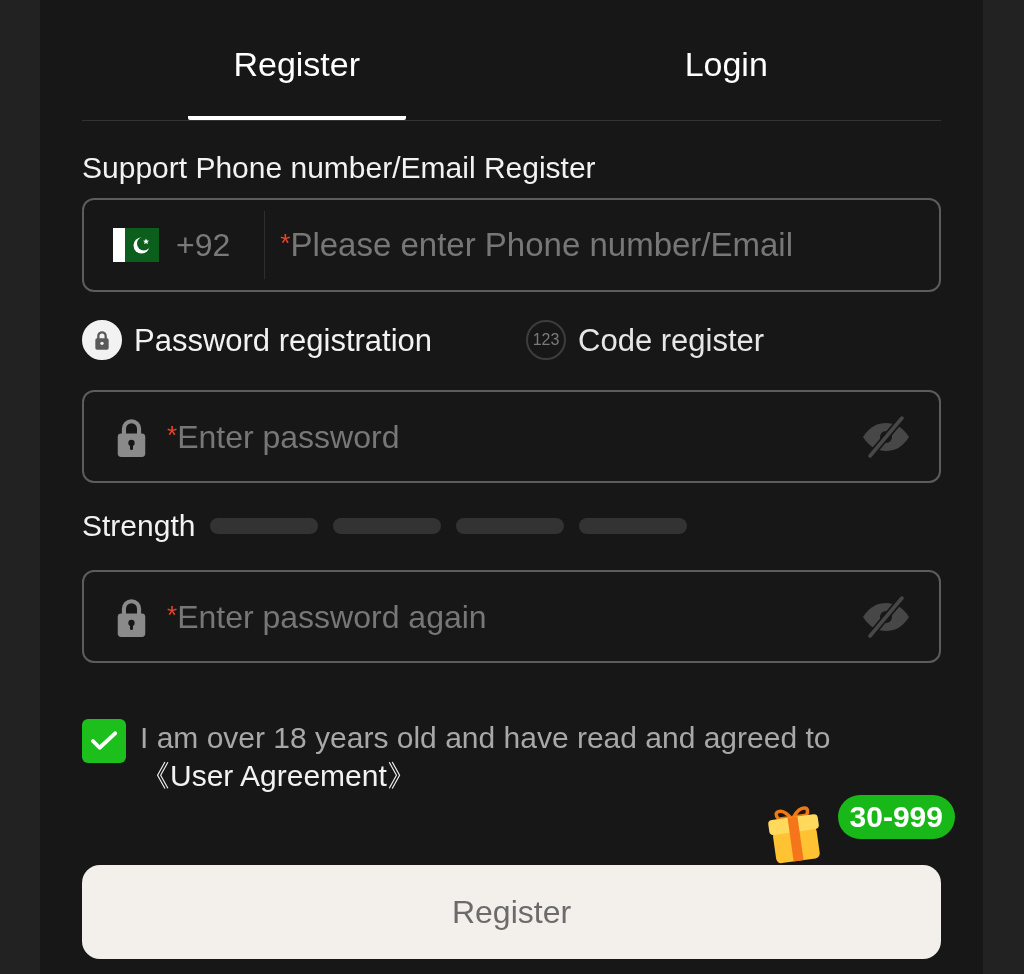 Image resolution: width=1024 pixels, height=974 pixels. What do you see at coordinates (486, 757) in the screenshot?
I see `agreement-text: I am over 18 years old and have read and agreed to 《User Agreement》` at bounding box center [486, 757].